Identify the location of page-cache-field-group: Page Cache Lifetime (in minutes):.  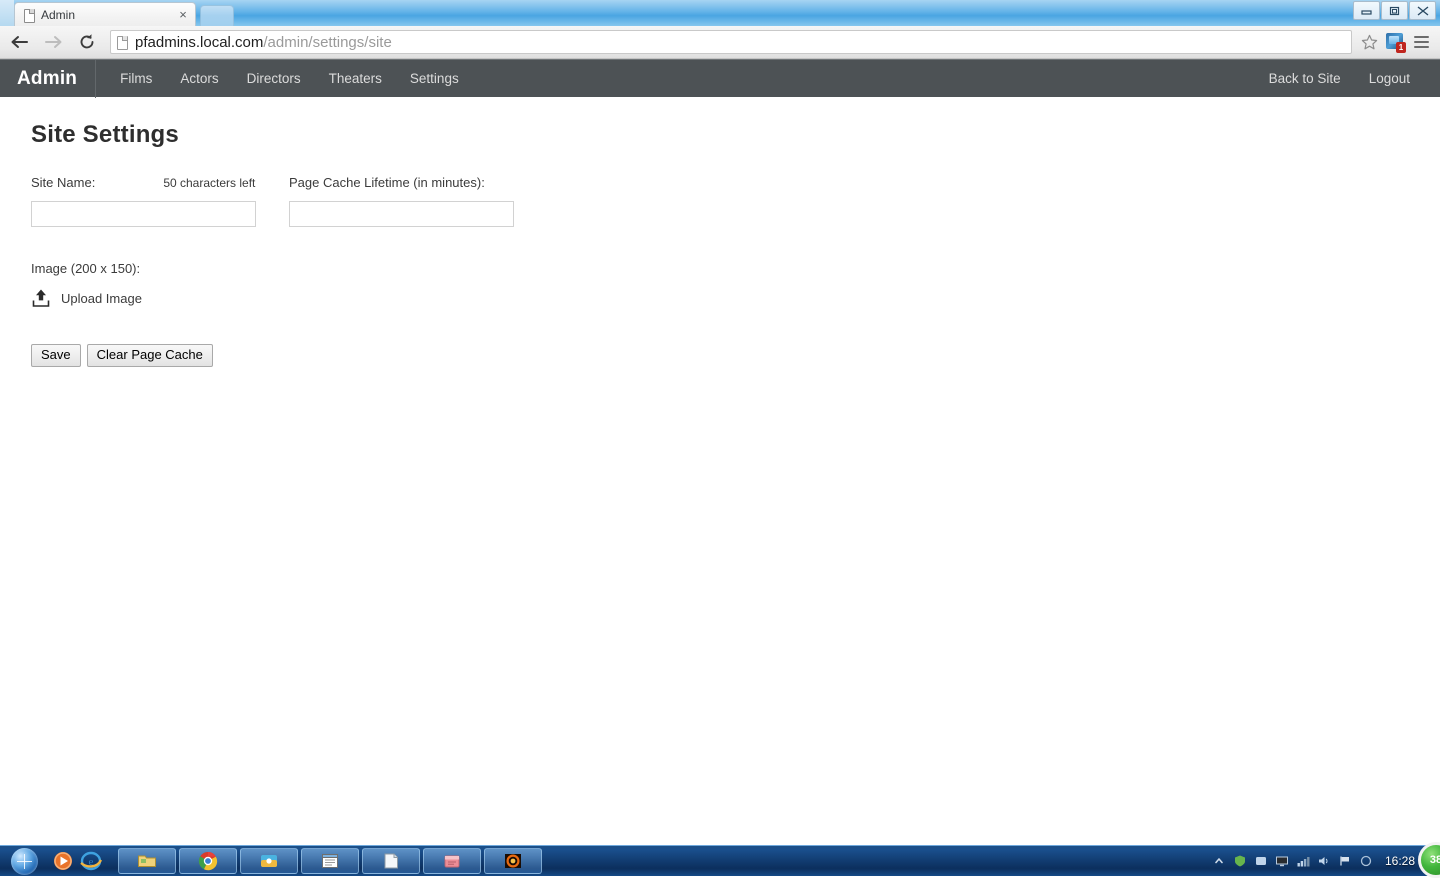
(401, 201).